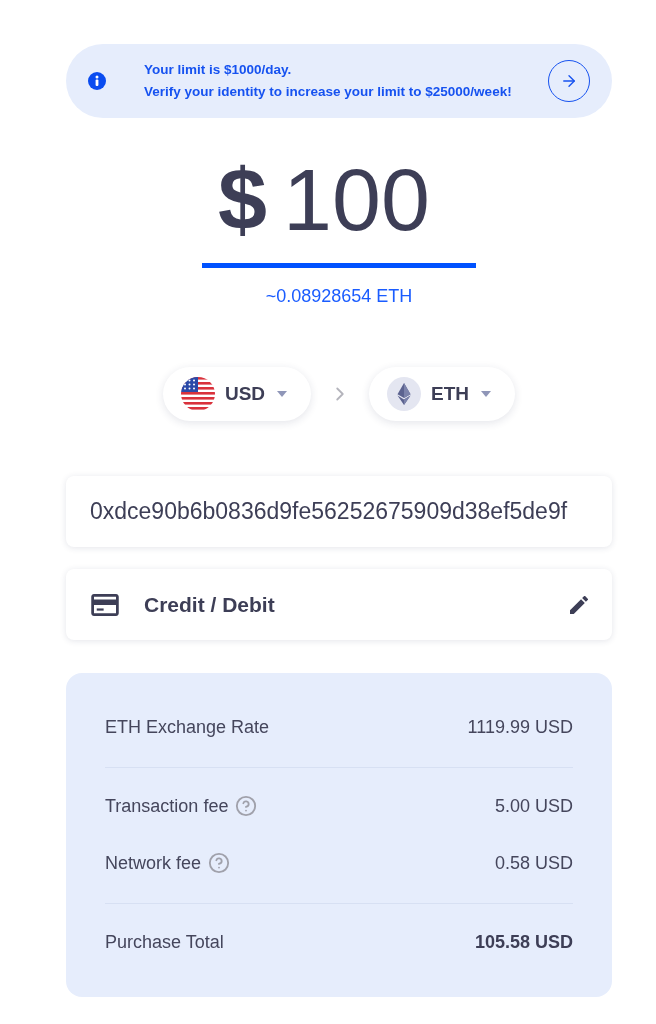 Image resolution: width=656 pixels, height=1024 pixels. I want to click on summary-label: Transaction fee, so click(167, 806).